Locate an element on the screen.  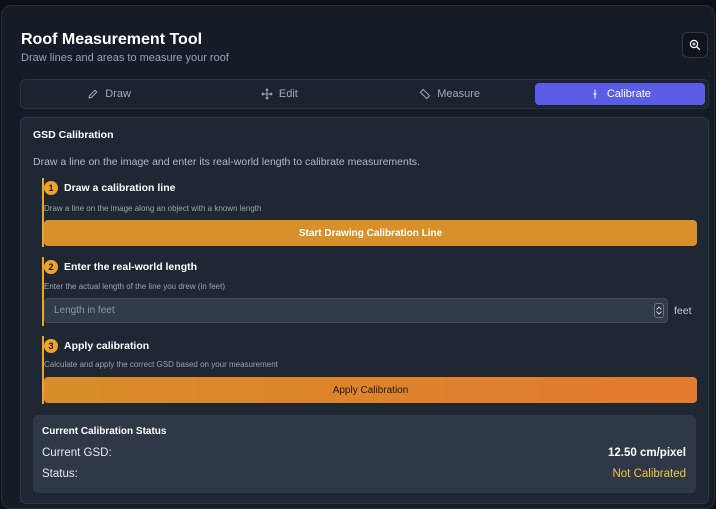
move-icon is located at coordinates (267, 94).